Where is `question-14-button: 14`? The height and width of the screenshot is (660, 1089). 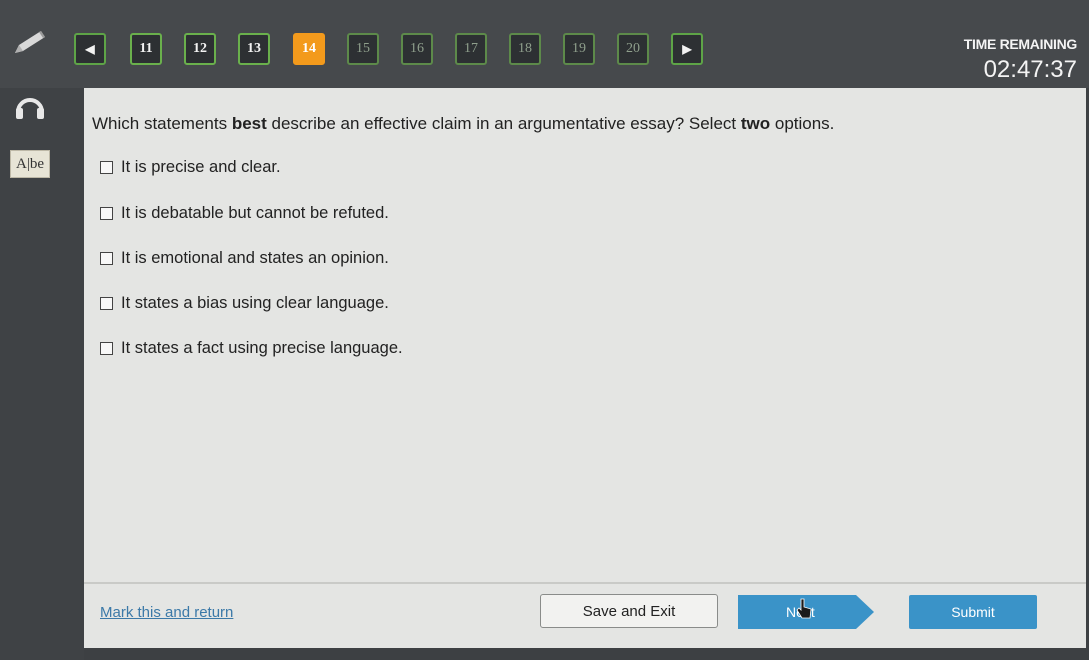 question-14-button: 14 is located at coordinates (309, 49).